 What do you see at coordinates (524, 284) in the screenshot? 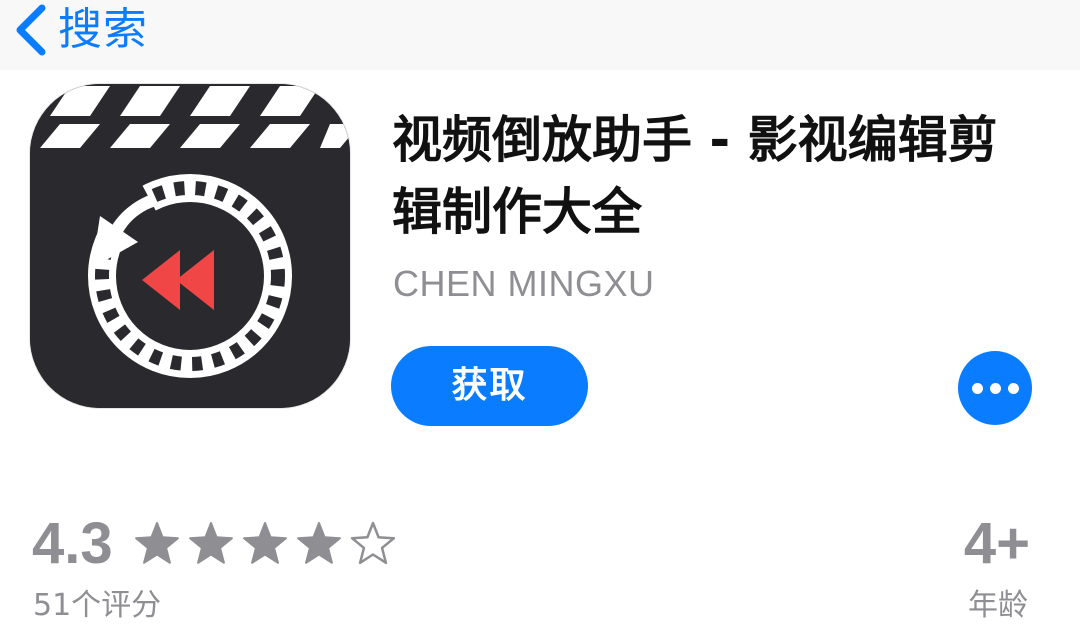
I see `developer-name: CHEN MINGXU` at bounding box center [524, 284].